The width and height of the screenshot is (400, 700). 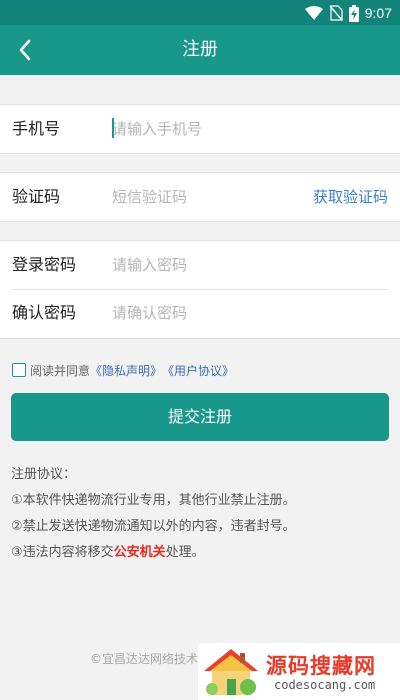 I want to click on get-code-button: 获取验证码, so click(x=350, y=197).